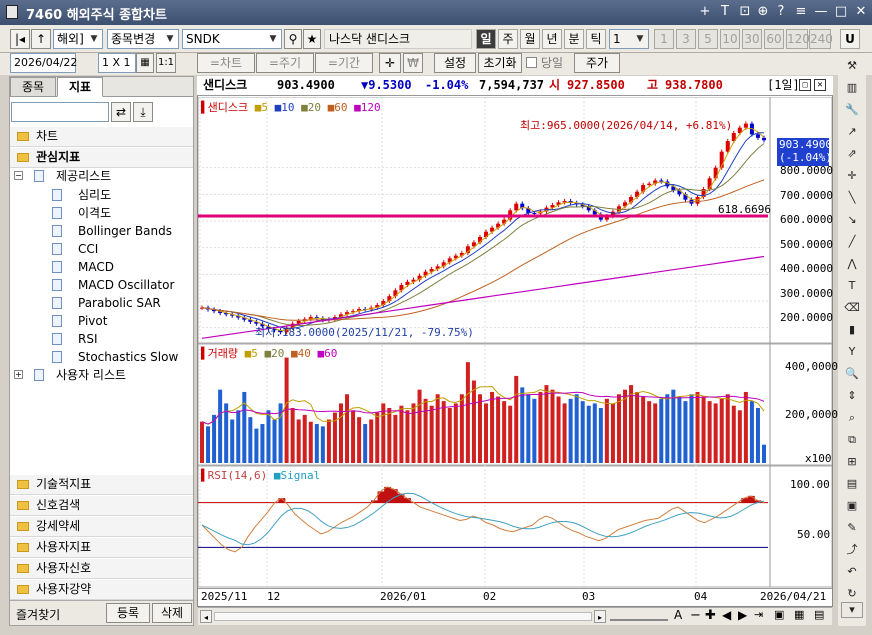 The height and width of the screenshot is (635, 872). I want to click on period-day: 일, so click(486, 39).